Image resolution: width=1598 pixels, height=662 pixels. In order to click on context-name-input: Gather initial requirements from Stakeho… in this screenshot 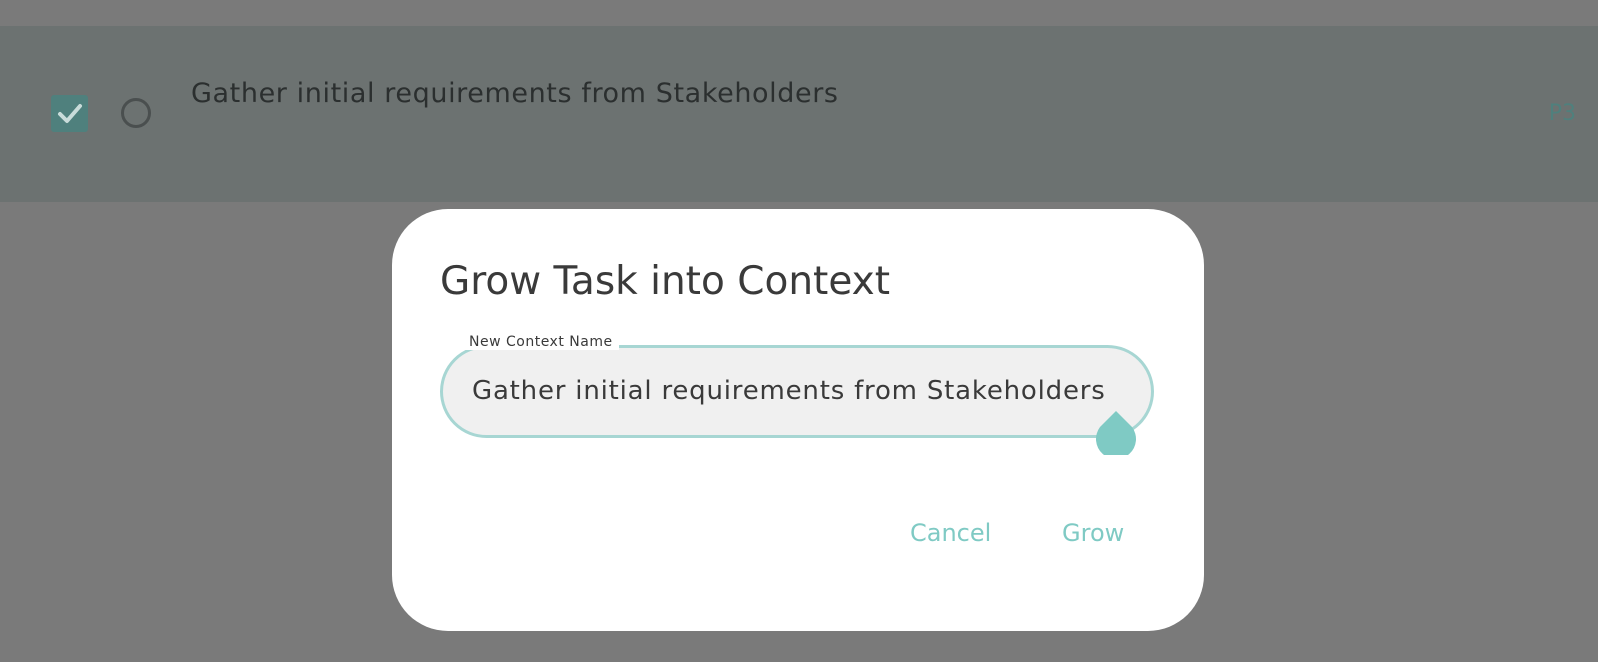, I will do `click(789, 391)`.